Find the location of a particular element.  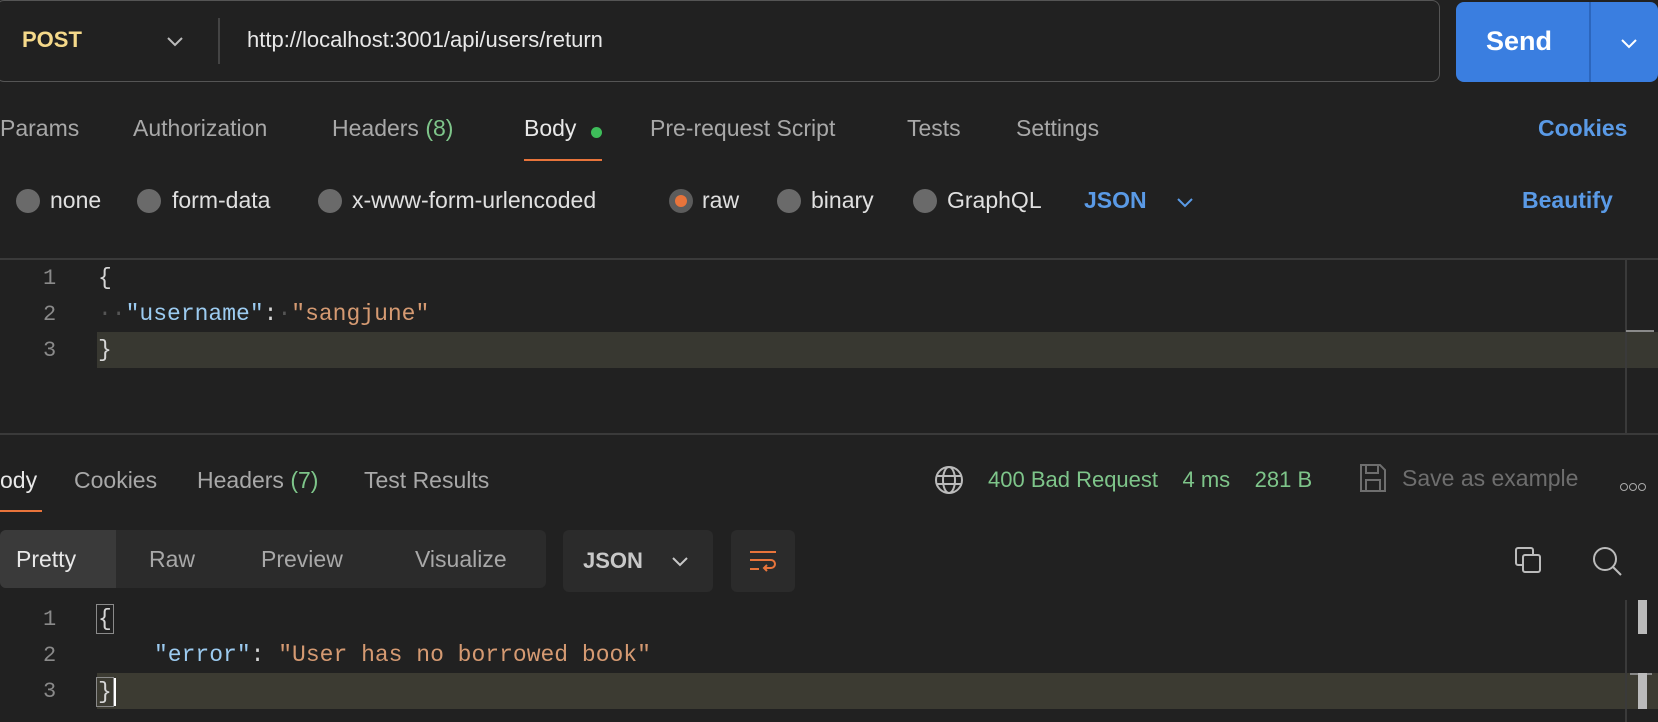

tab-headers-label: Headers is located at coordinates (375, 128).